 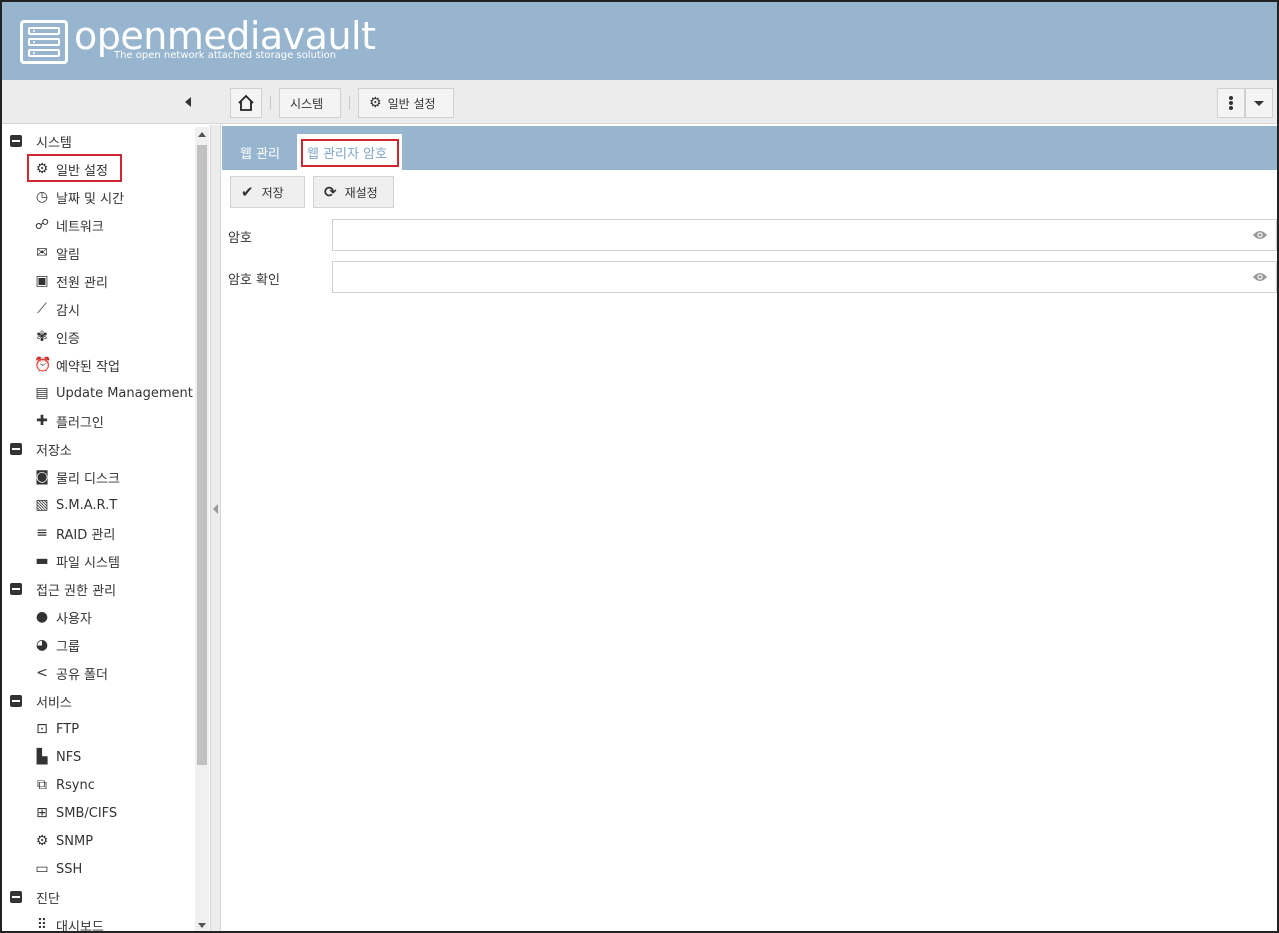 I want to click on breadcrumb-general-settings-label: 일반 설정, so click(x=411, y=103).